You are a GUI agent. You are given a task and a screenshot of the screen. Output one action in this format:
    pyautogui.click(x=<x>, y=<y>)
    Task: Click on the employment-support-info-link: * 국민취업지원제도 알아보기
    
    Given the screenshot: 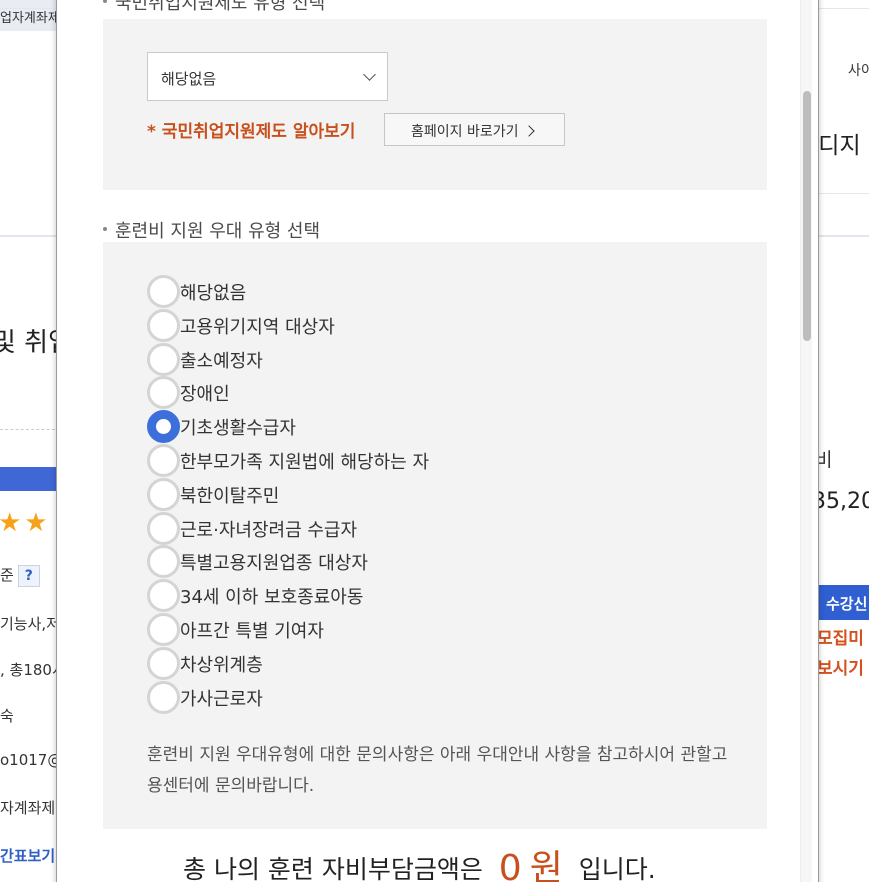 What is the action you would take?
    pyautogui.click(x=251, y=129)
    